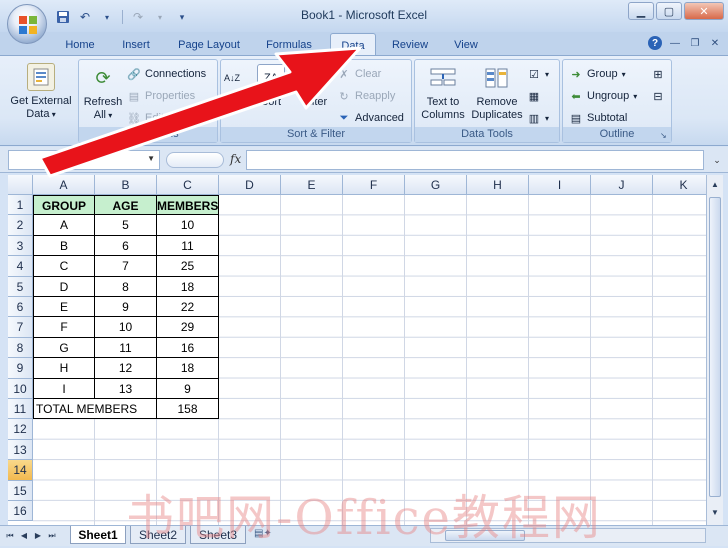 The image size is (728, 548). Describe the element at coordinates (188, 185) in the screenshot. I see `column-header-c: C` at that location.